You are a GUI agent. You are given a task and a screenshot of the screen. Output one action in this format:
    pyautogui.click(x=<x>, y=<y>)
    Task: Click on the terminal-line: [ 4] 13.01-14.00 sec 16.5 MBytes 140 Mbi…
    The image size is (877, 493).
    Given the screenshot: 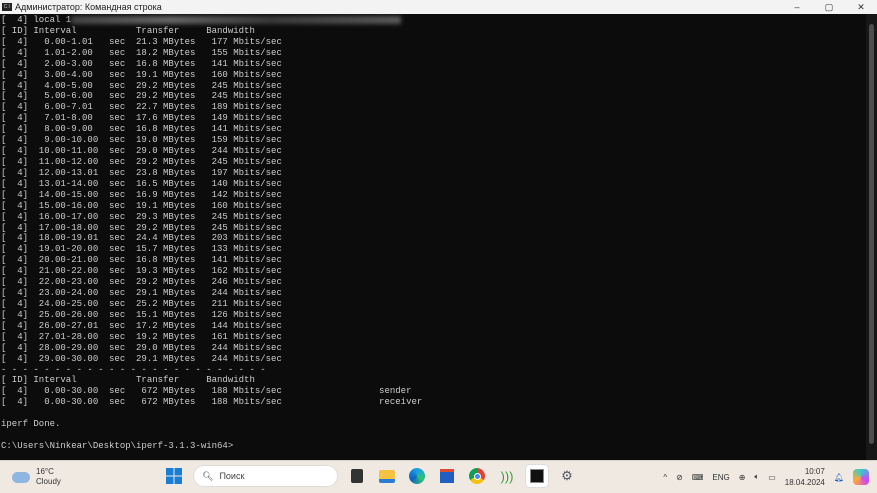 What is the action you would take?
    pyautogui.click(x=141, y=183)
    